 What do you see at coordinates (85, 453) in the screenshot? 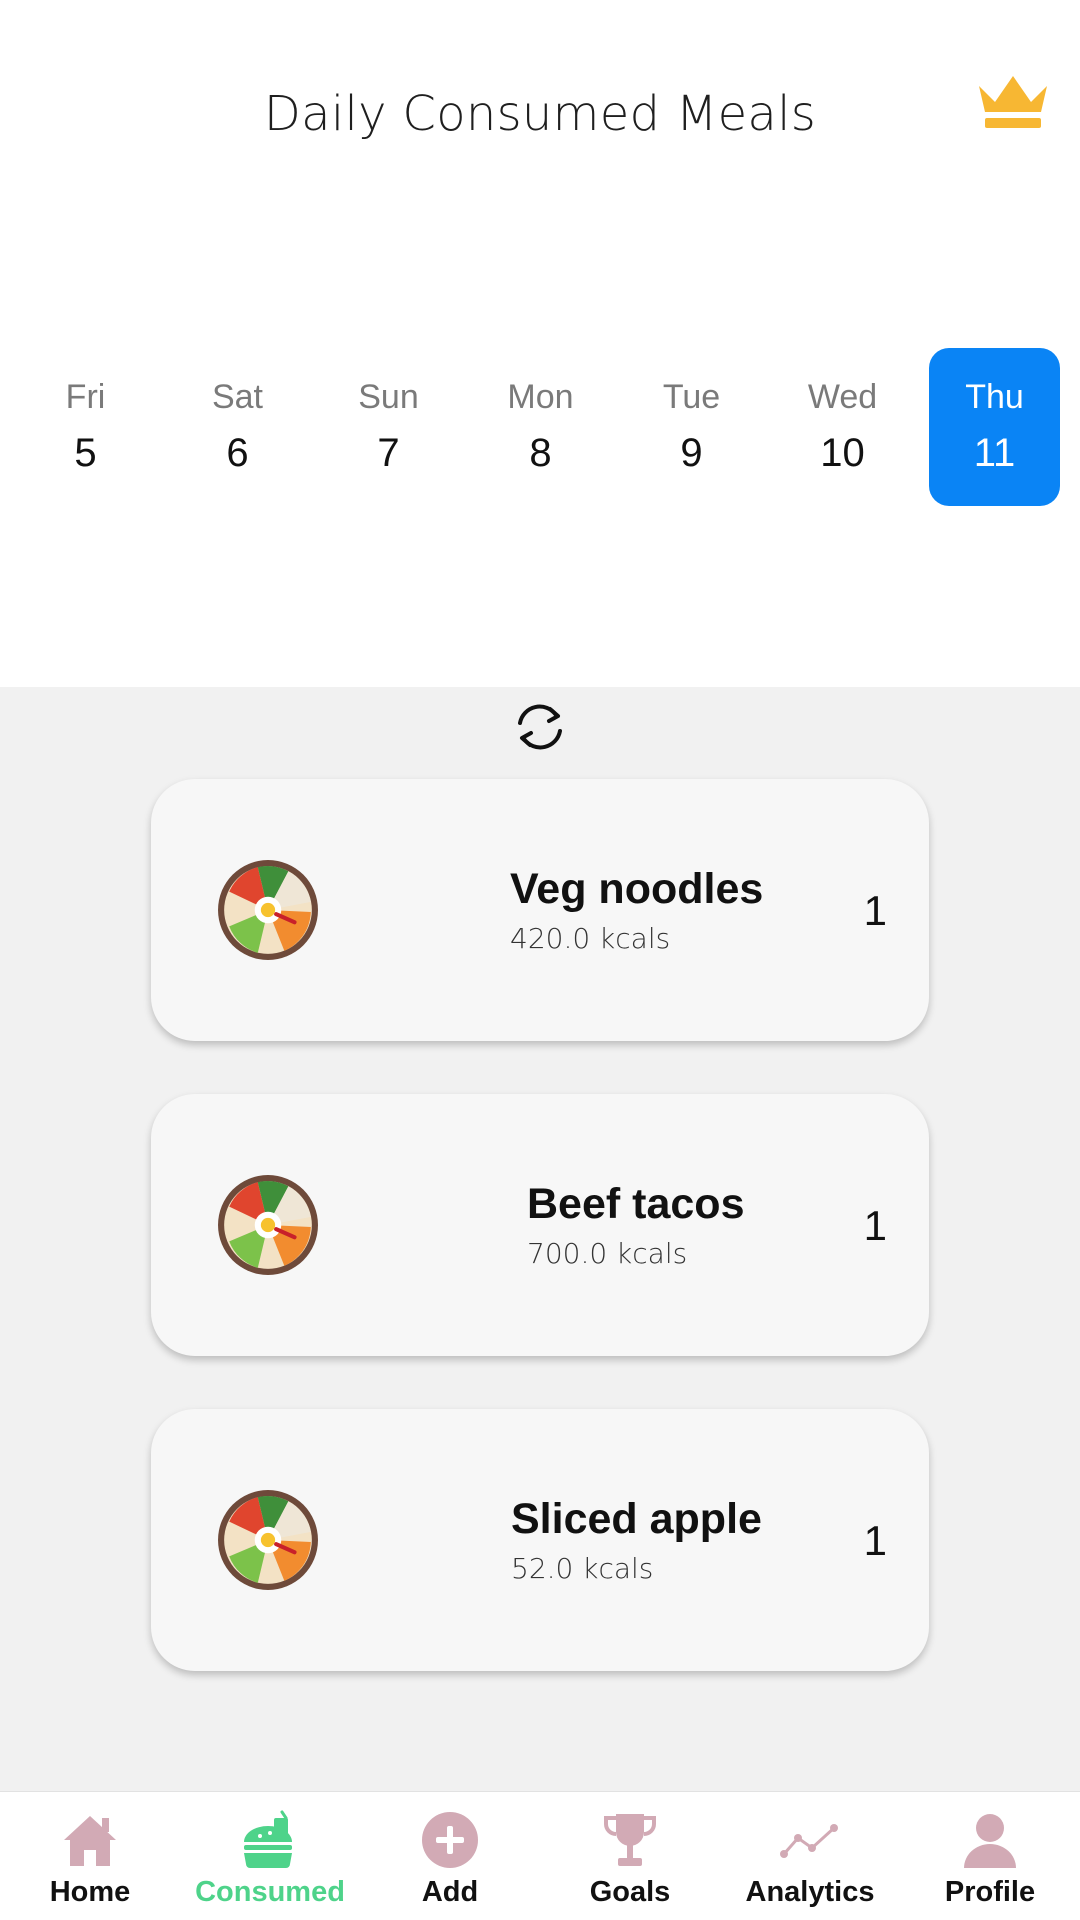
I see `day-number: 5` at bounding box center [85, 453].